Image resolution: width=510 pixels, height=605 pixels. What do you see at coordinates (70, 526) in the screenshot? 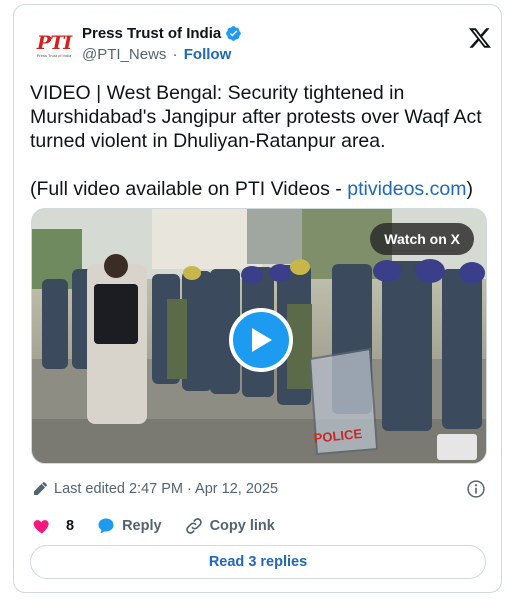
I see `like-count: 8` at bounding box center [70, 526].